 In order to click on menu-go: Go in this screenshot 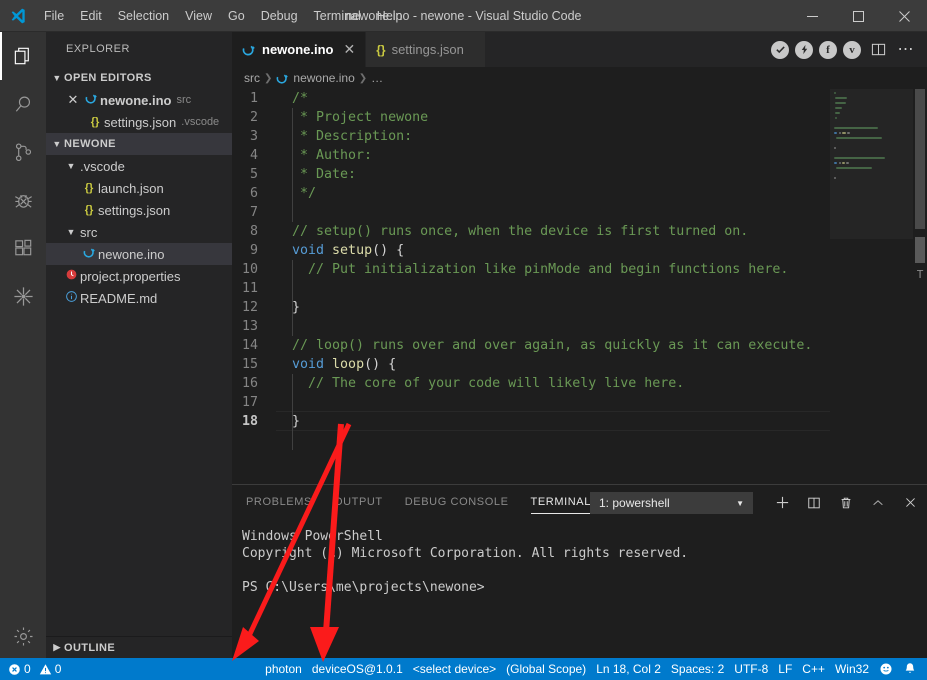, I will do `click(236, 16)`.